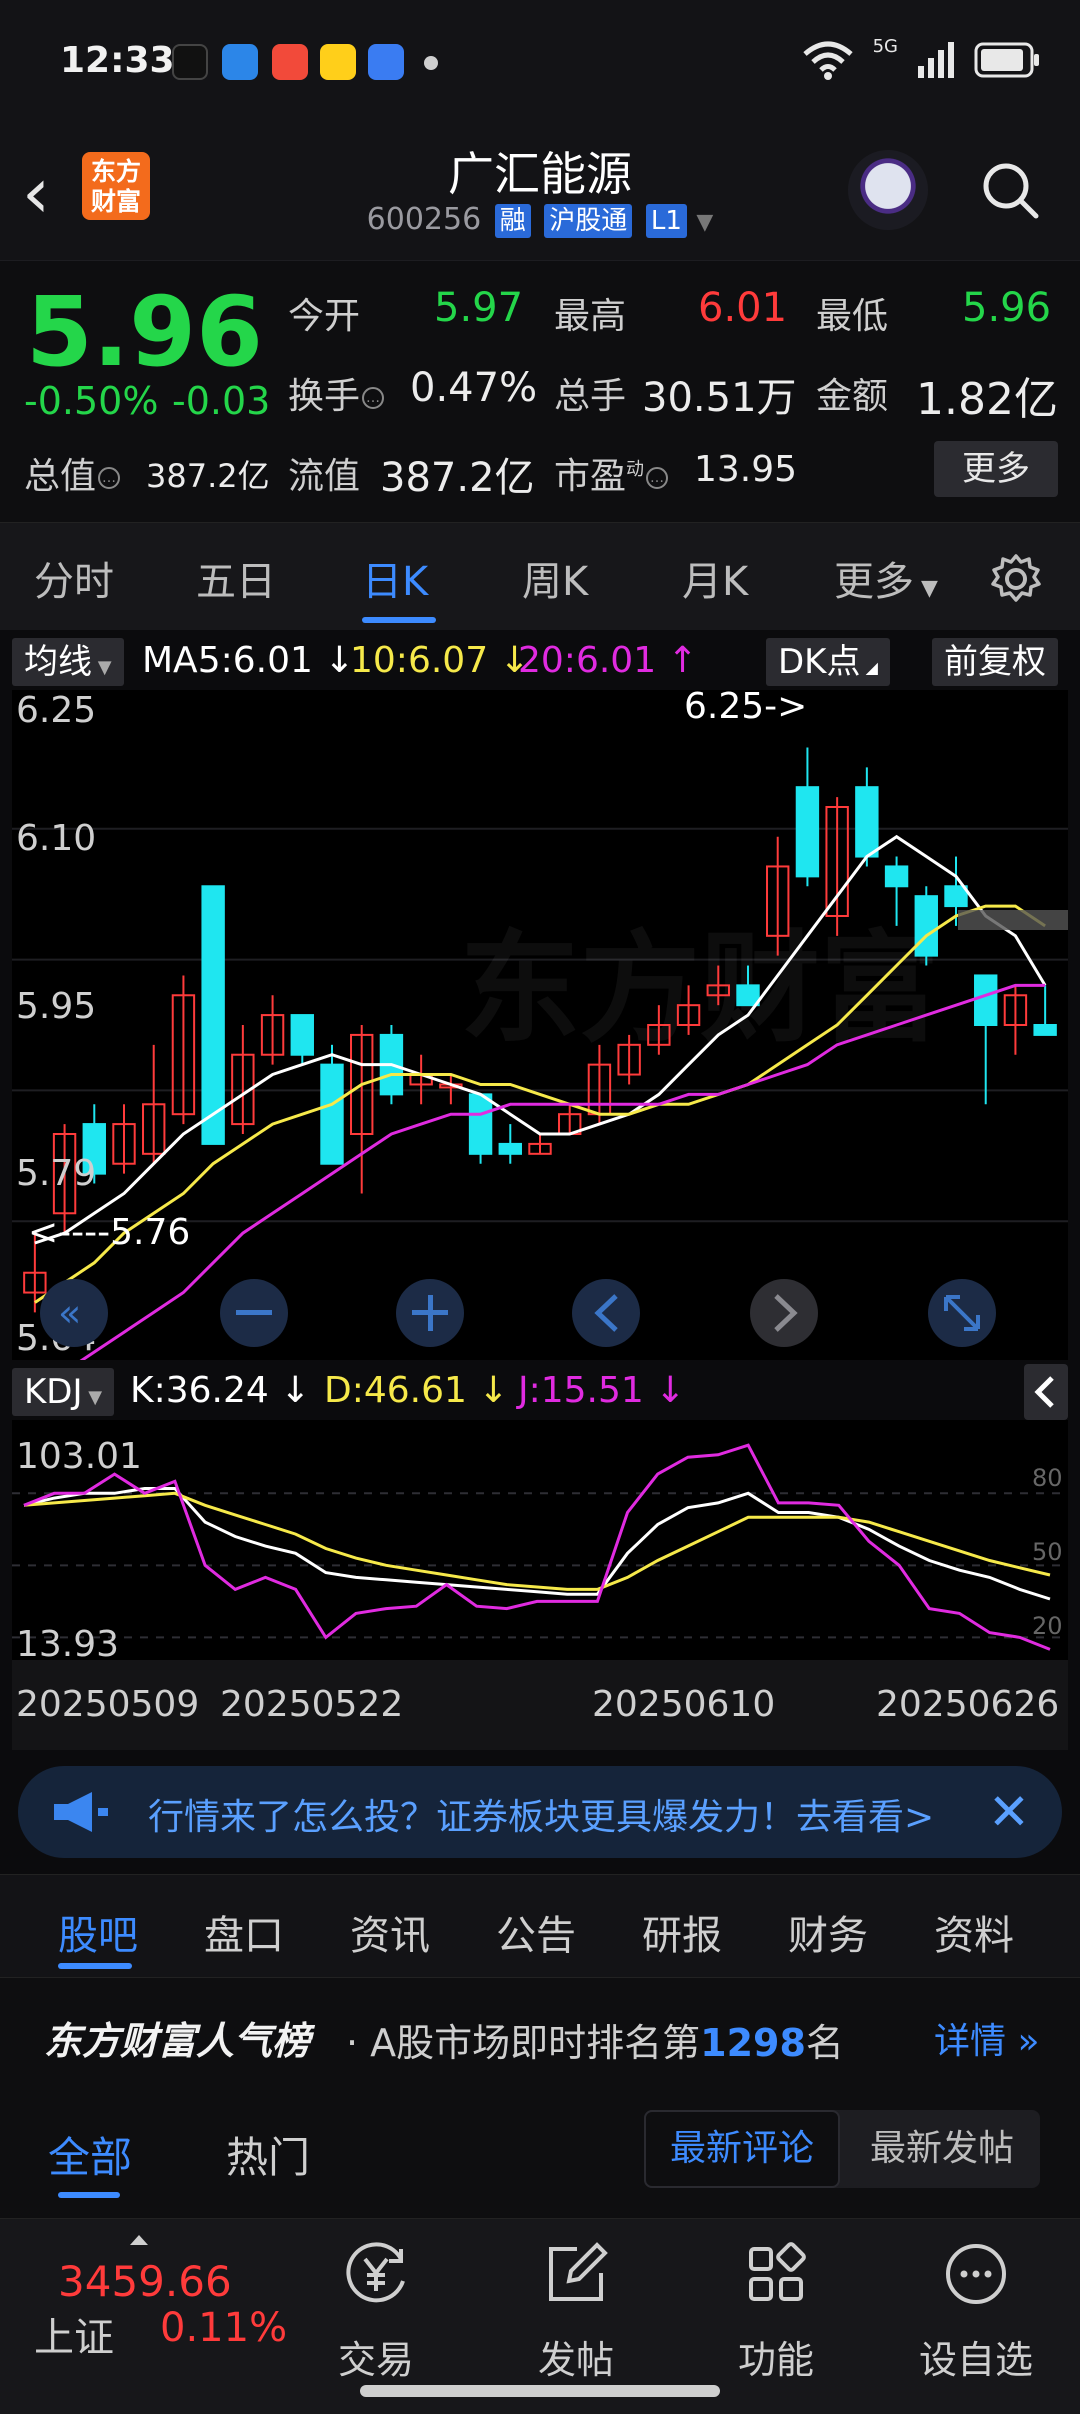  I want to click on scroll-right-button, so click(784, 1313).